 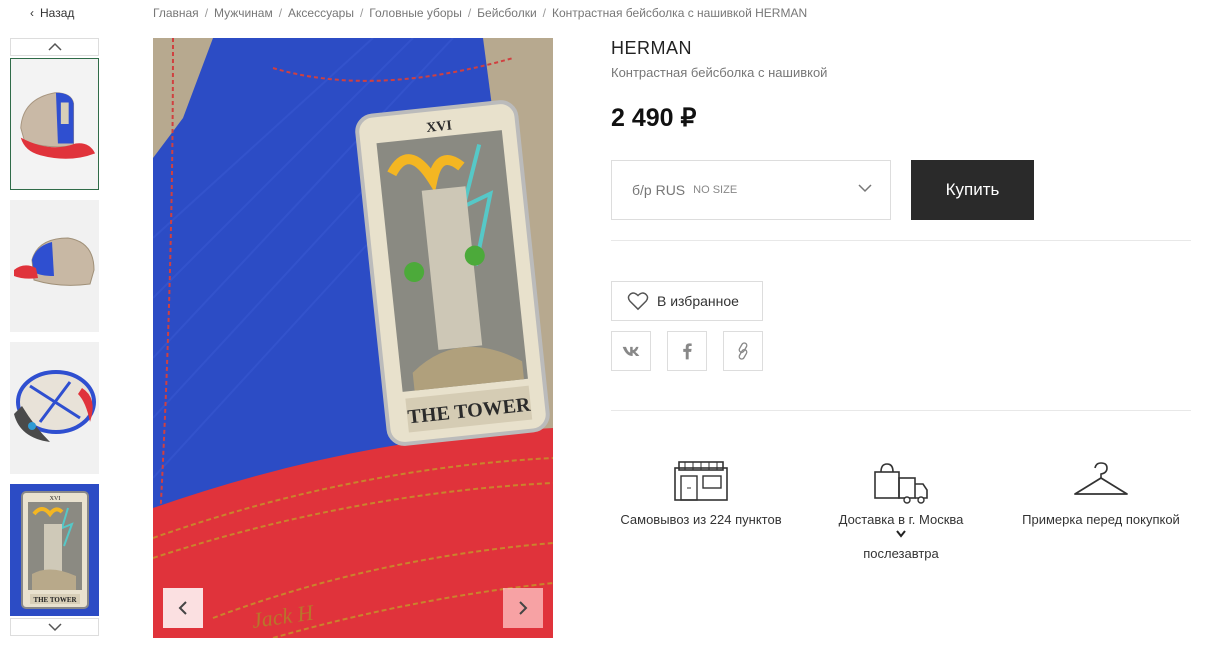 I want to click on cap-side-image, so click(x=54, y=124).